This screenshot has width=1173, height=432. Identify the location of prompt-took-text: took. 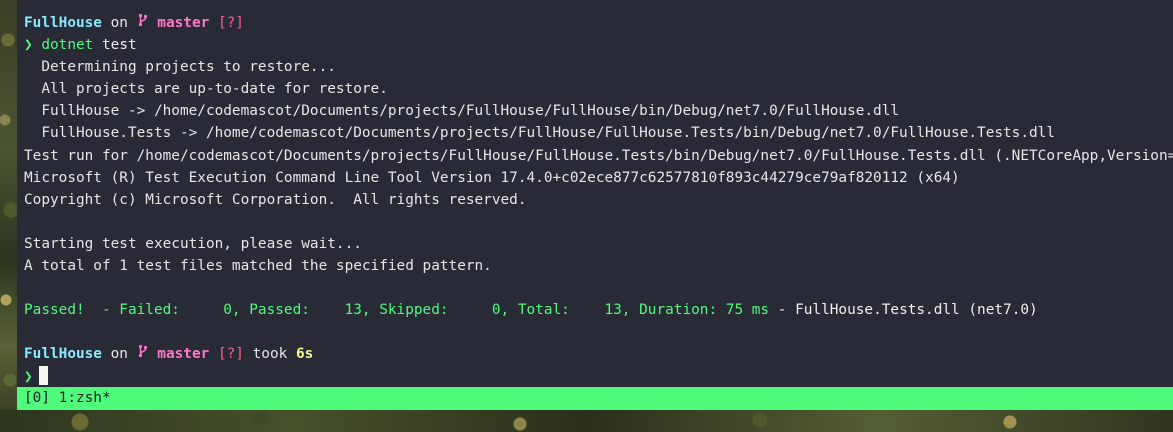
(269, 354).